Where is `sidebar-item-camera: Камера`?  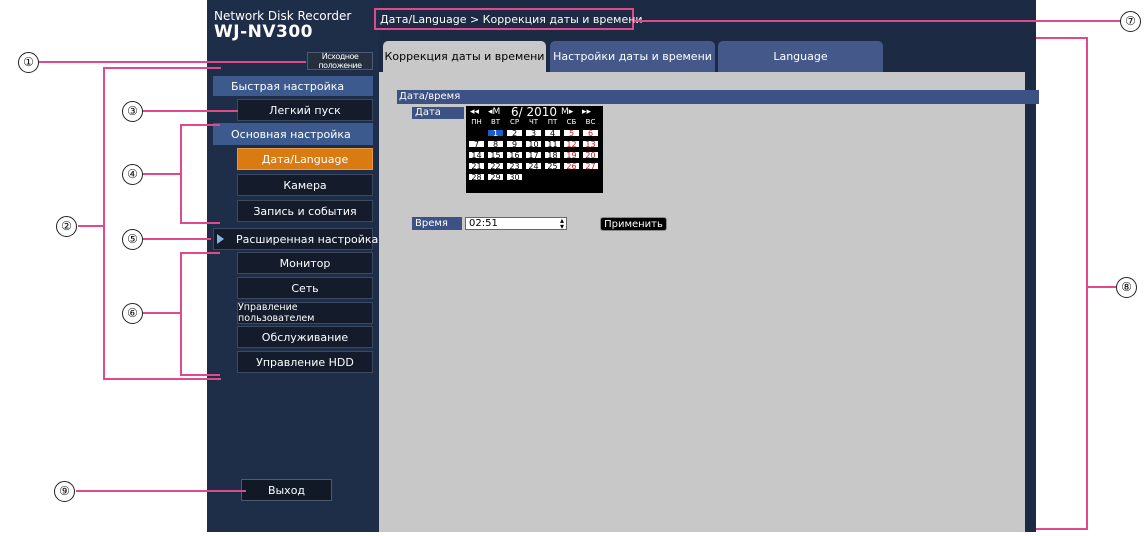
sidebar-item-camera: Камера is located at coordinates (305, 185).